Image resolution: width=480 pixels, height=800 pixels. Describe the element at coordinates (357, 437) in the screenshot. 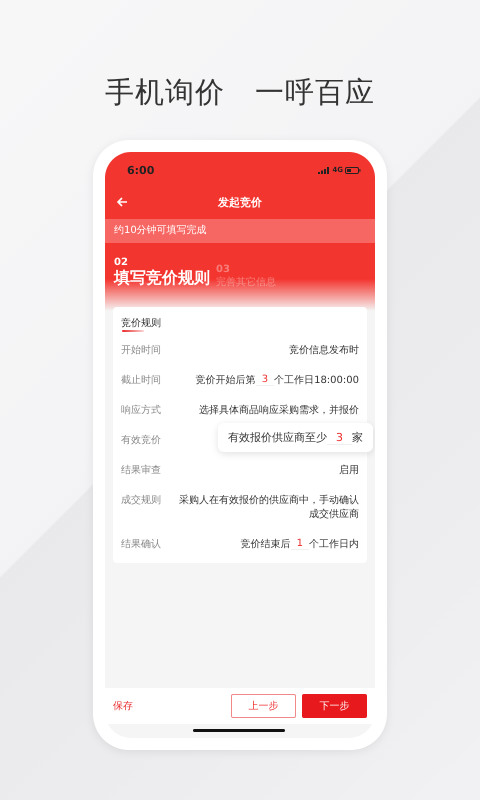

I see `value-text: 家` at that location.